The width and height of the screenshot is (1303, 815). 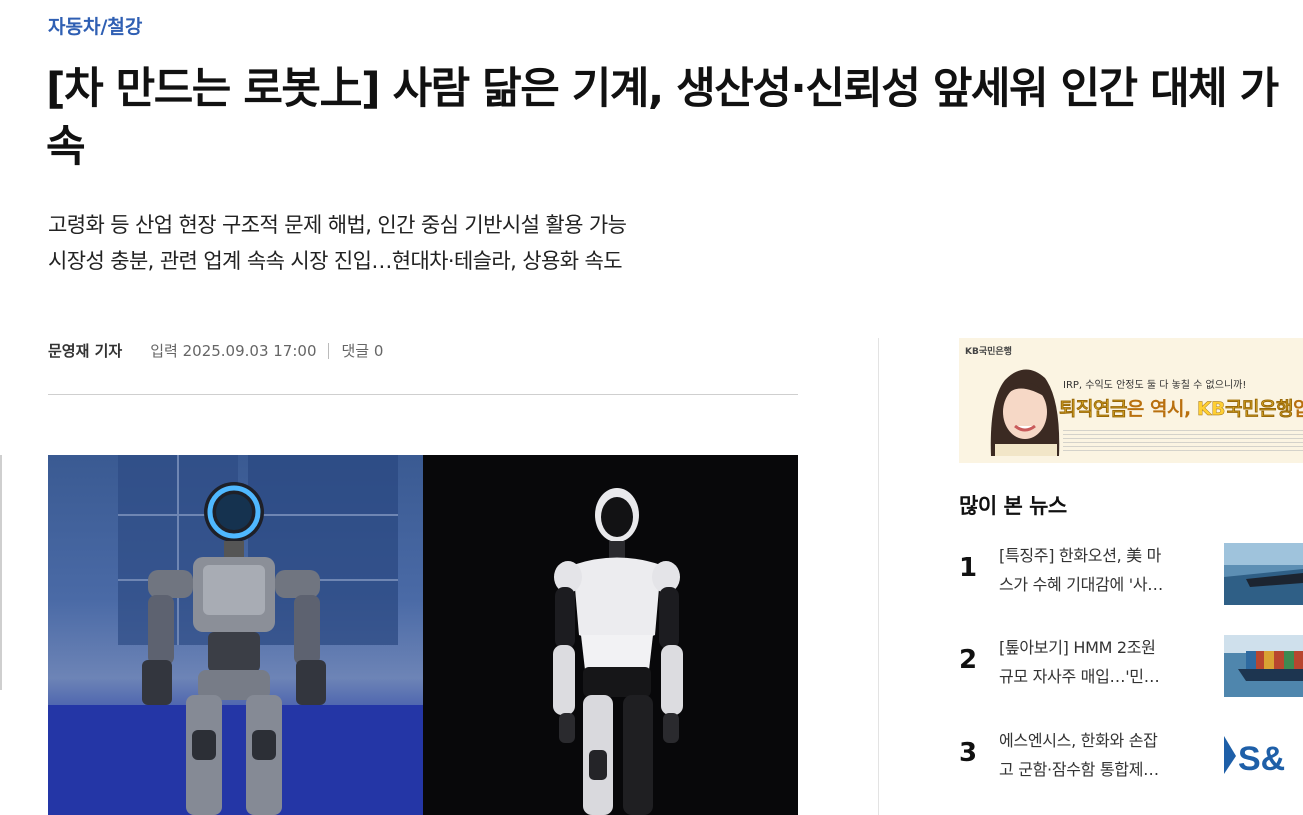 I want to click on sns-logo-text: S&, so click(x=1261, y=759).